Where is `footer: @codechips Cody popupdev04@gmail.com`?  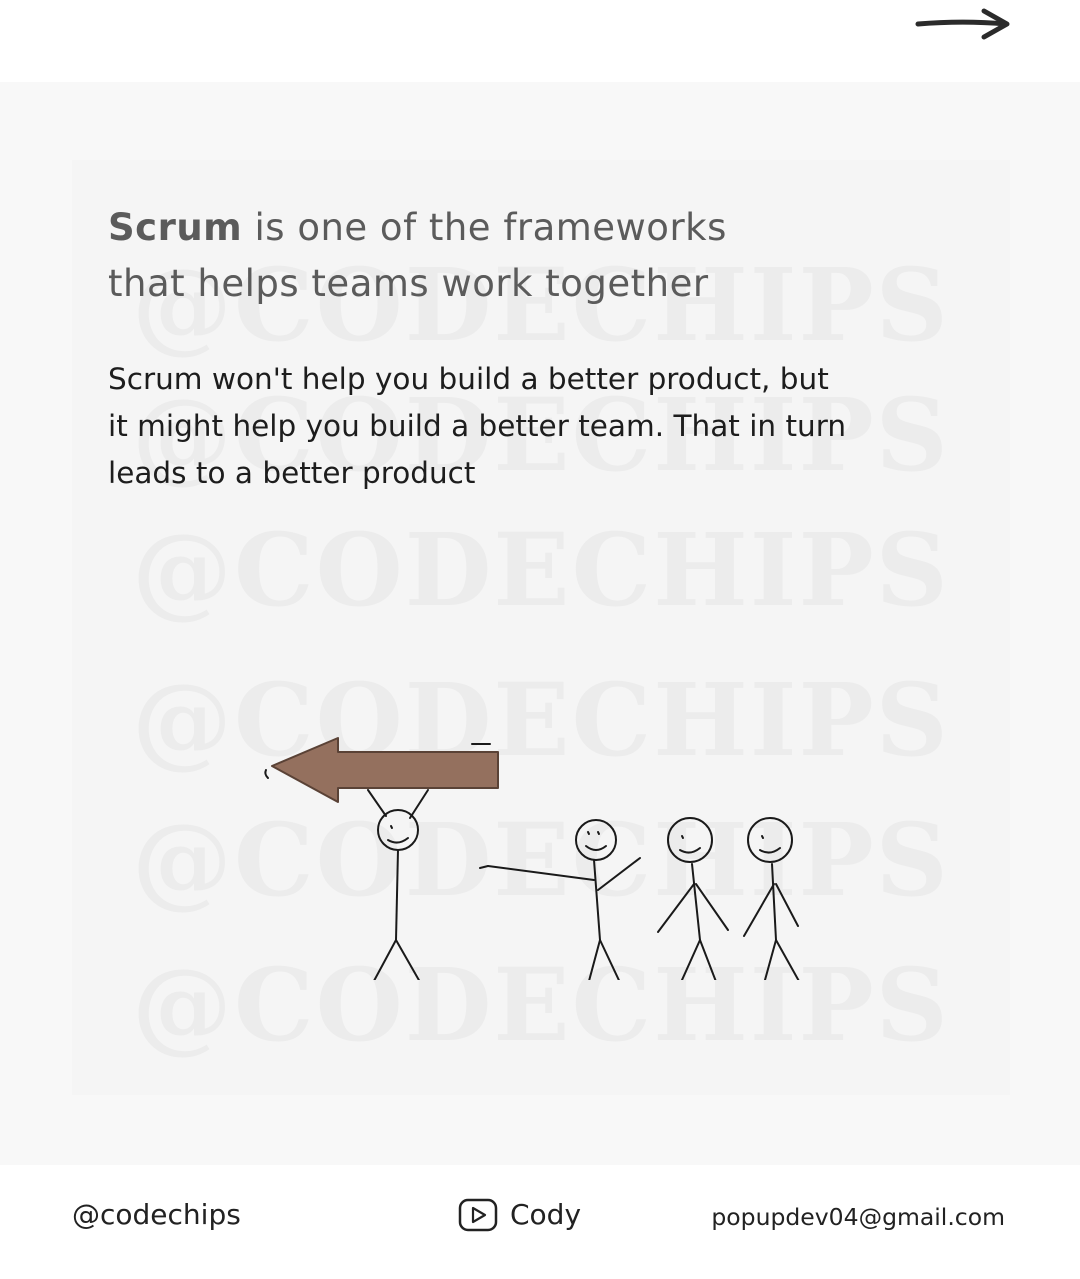 footer: @codechips Cody popupdev04@gmail.com is located at coordinates (540, 1222).